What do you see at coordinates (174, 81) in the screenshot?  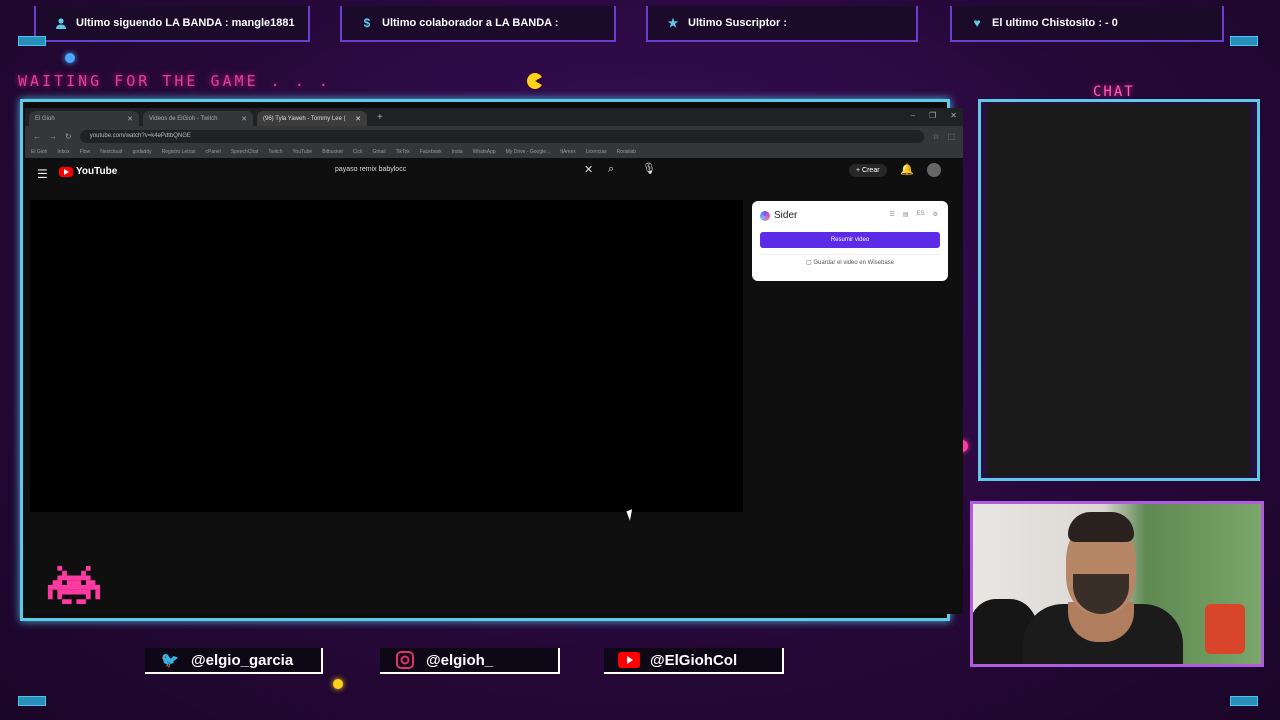 I see `waiting-label: WAITING FOR THE GAME . . .` at bounding box center [174, 81].